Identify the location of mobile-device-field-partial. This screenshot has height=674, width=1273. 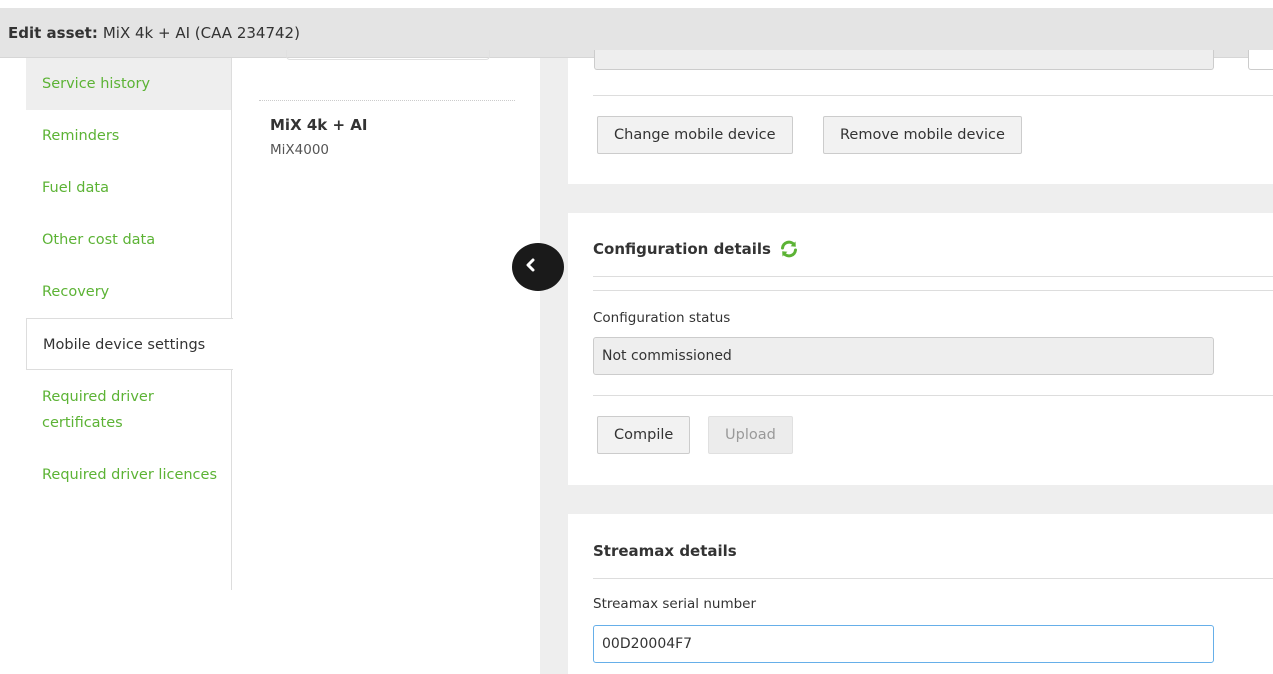
(904, 60).